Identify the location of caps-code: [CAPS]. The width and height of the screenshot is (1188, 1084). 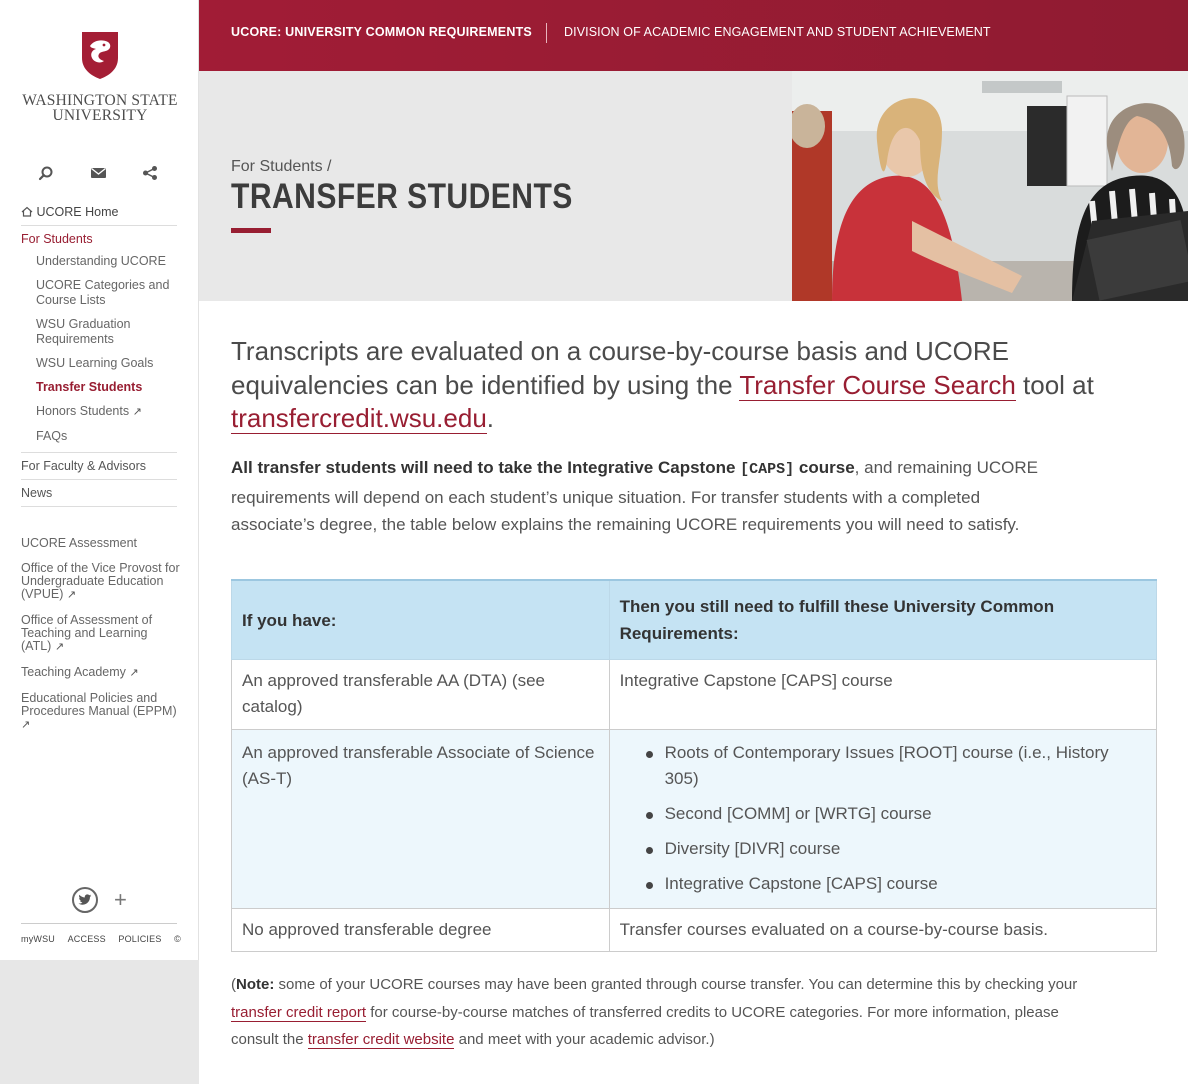
(767, 469).